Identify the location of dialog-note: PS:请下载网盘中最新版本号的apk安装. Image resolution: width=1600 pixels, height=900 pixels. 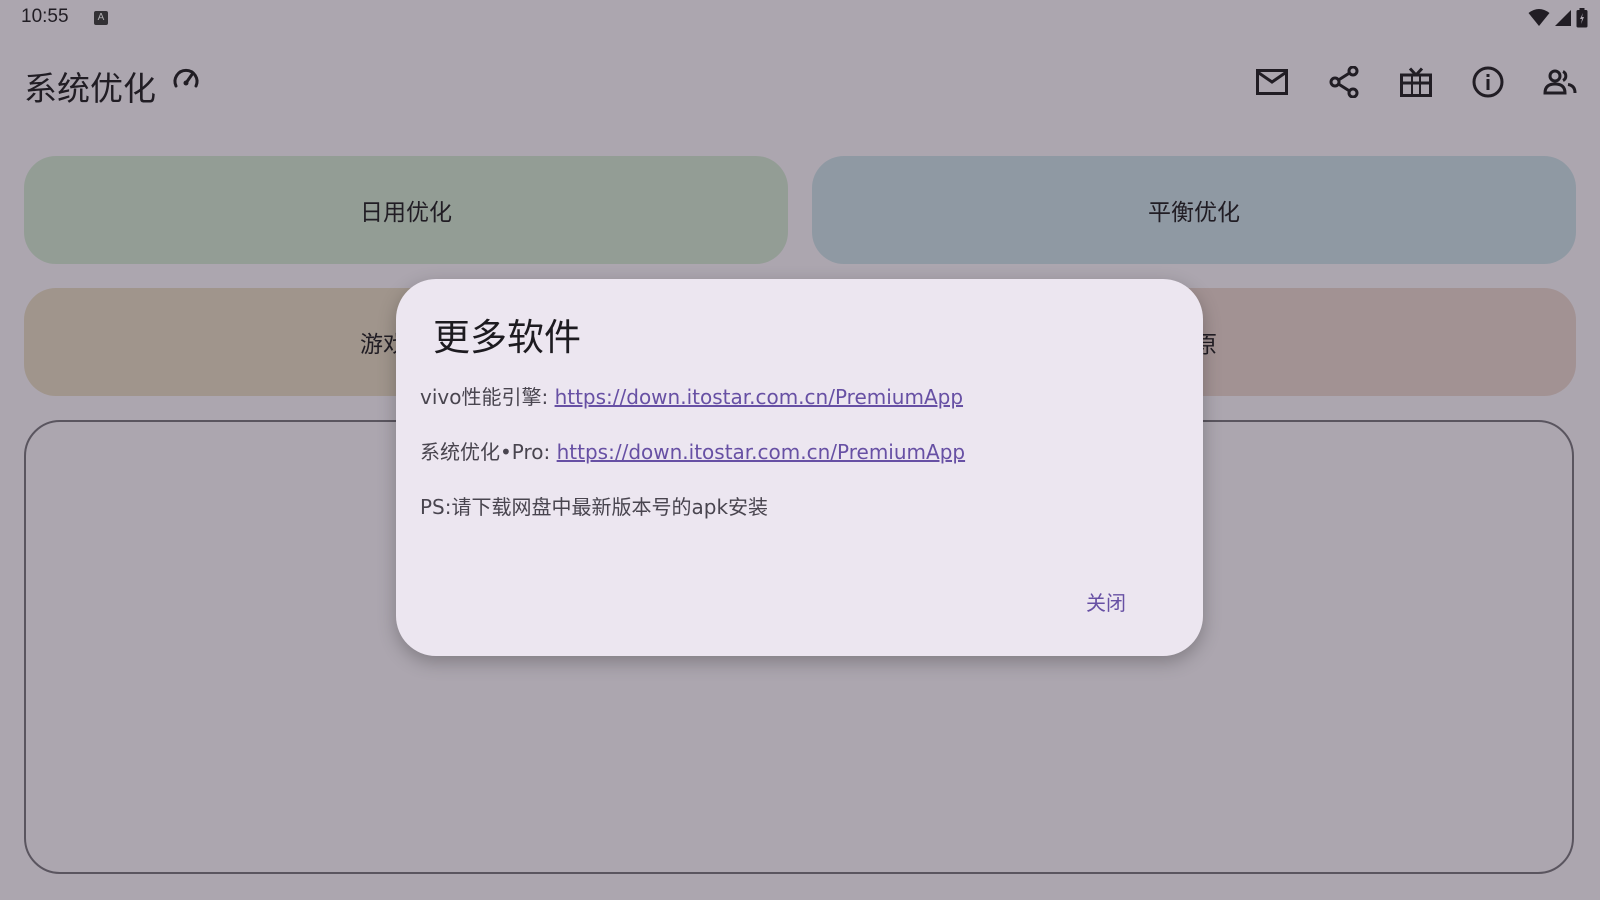
(594, 507).